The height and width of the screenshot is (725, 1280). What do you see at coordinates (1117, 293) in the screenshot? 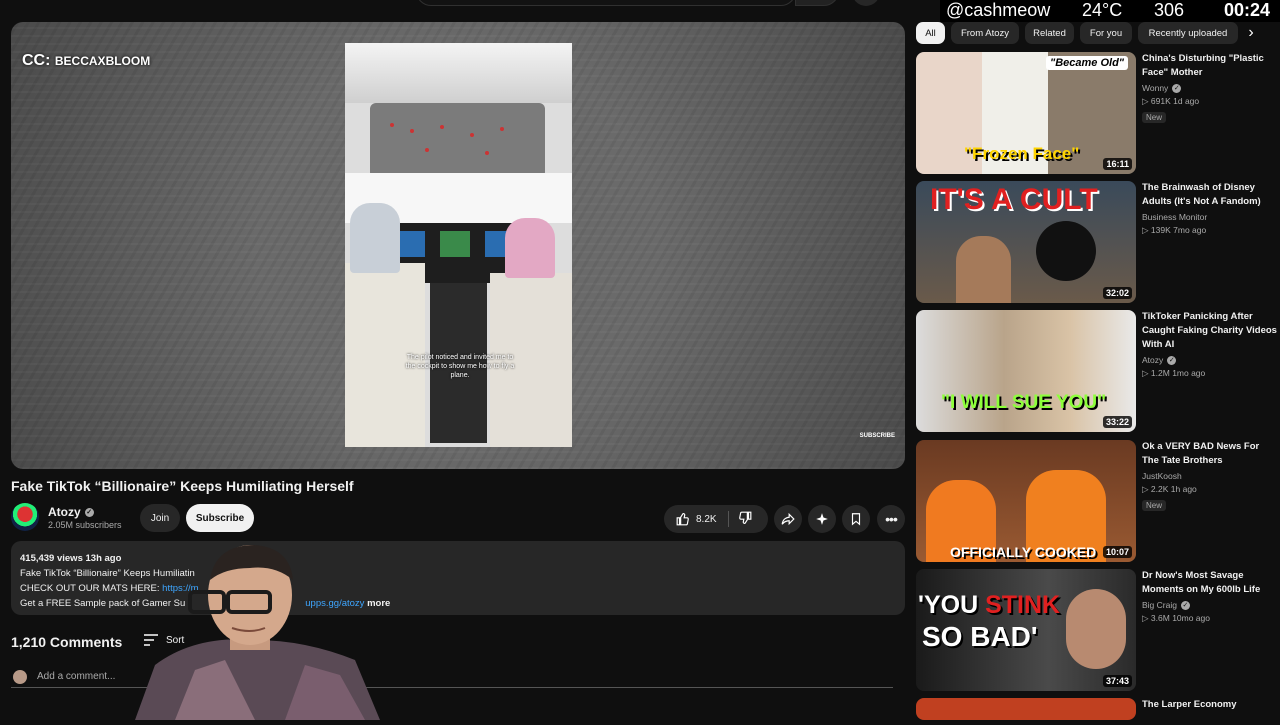
I see `duration-badge: 32:02` at bounding box center [1117, 293].